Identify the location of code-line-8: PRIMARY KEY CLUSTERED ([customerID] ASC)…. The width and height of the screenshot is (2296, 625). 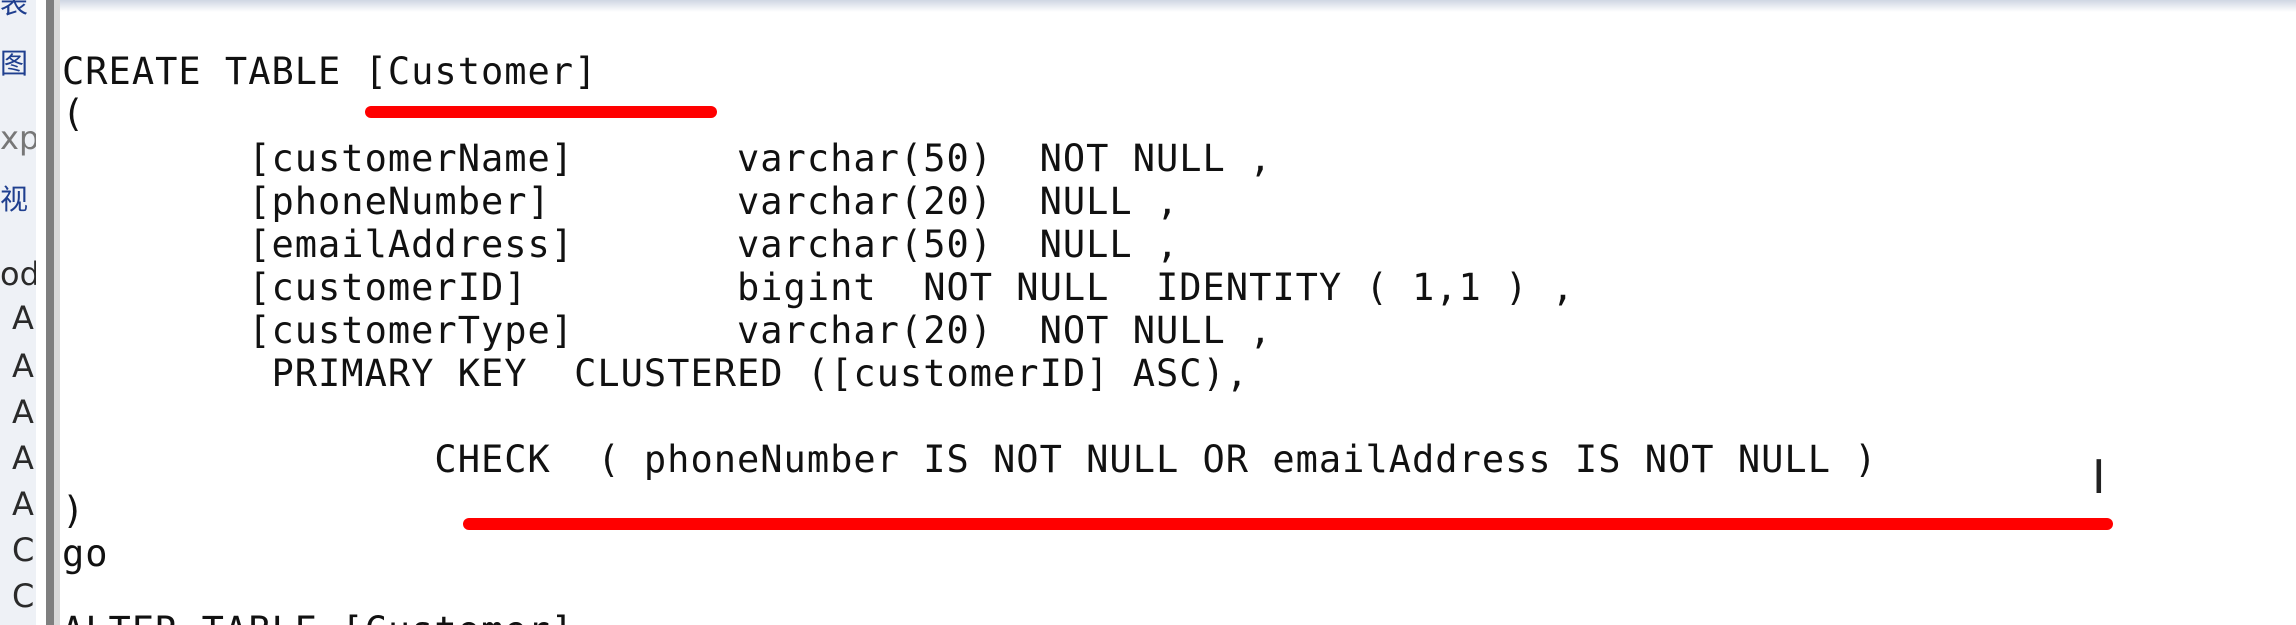
(656, 373).